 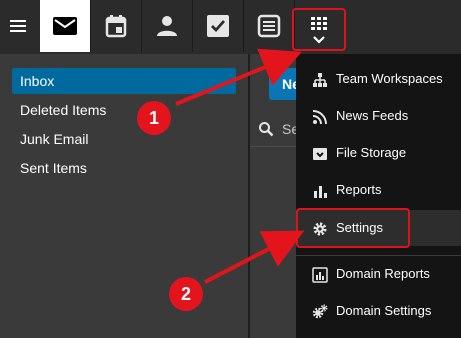 I want to click on arrow-to-settings, so click(x=254, y=257).